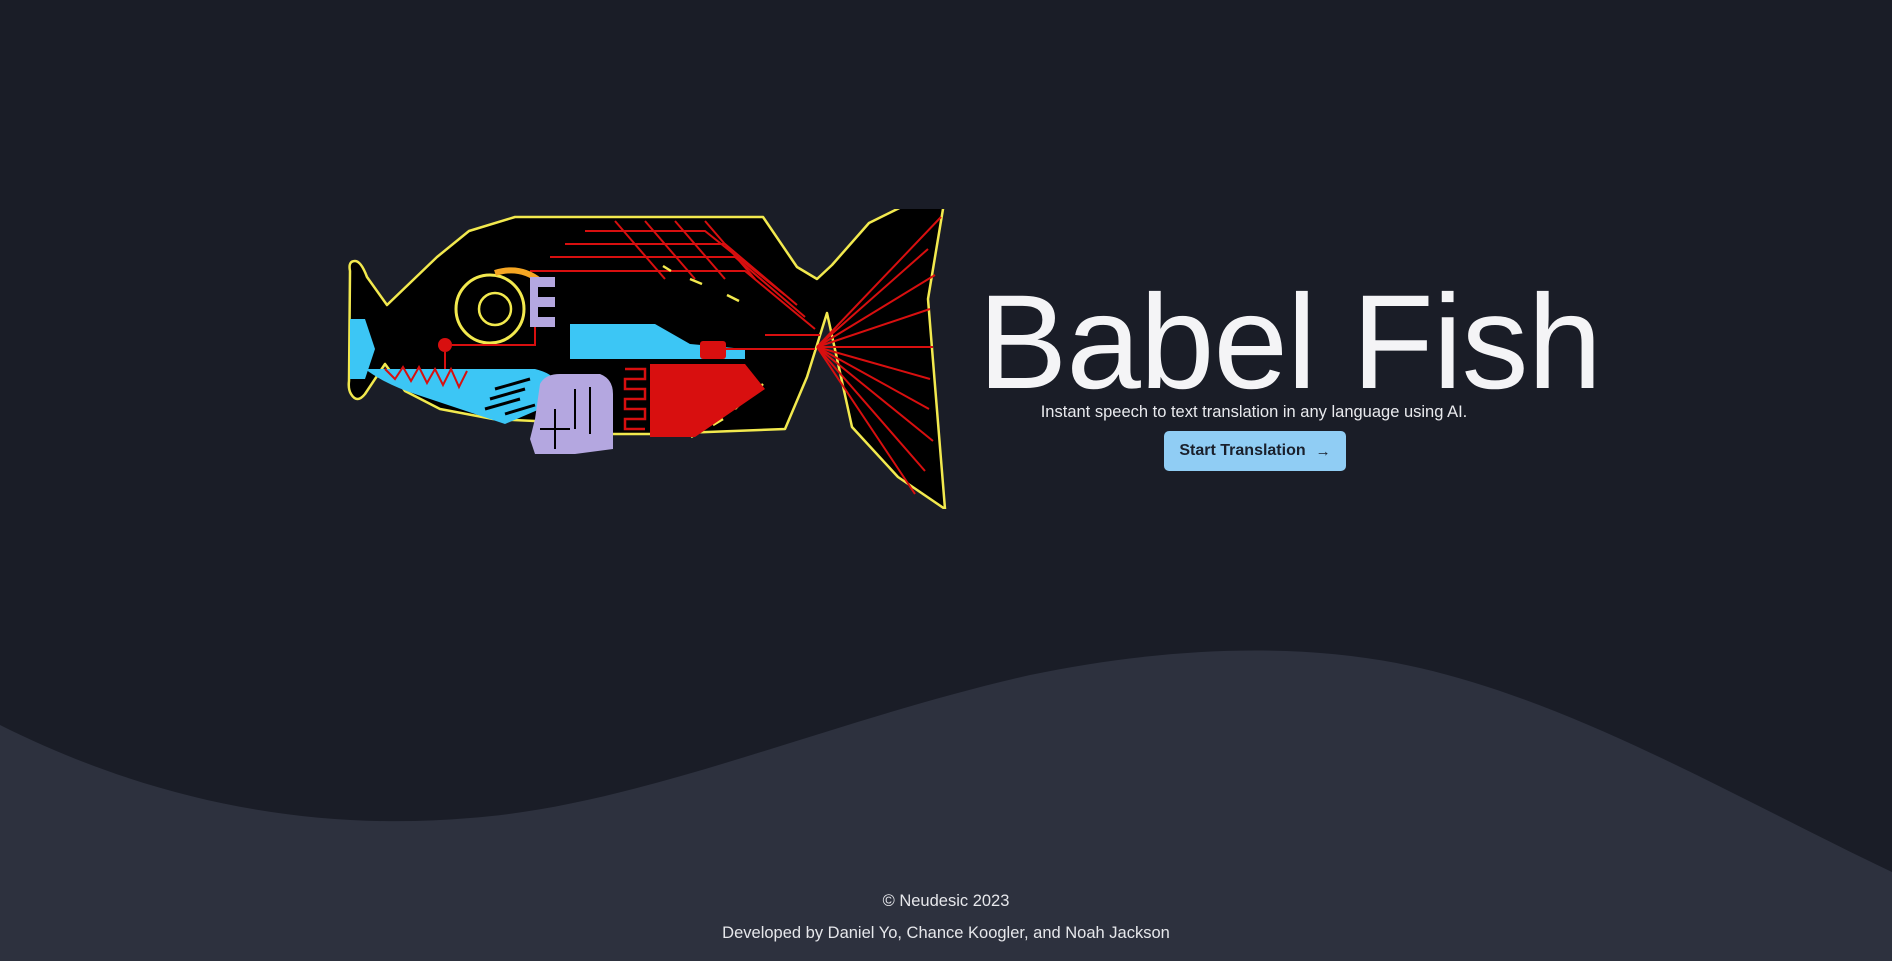 This screenshot has width=1892, height=961. Describe the element at coordinates (647, 359) in the screenshot. I see `babel-fish-logo` at that location.